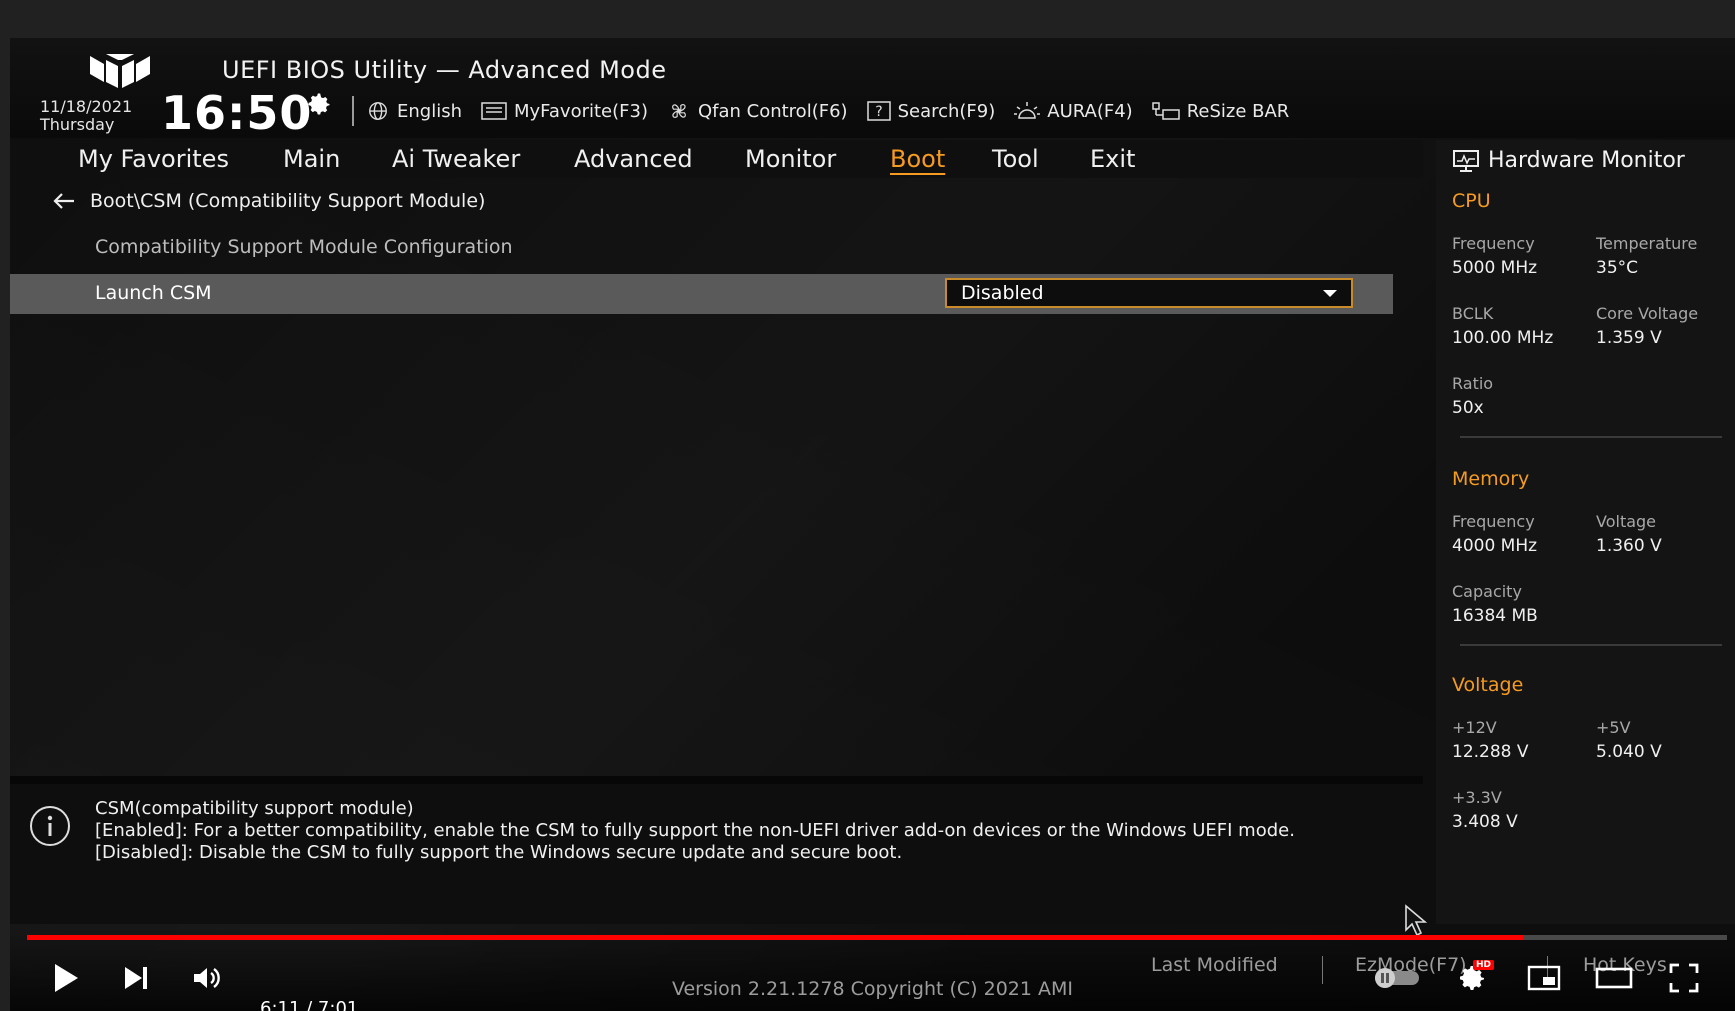  What do you see at coordinates (444, 70) in the screenshot?
I see `page-title: UEFI BIOS Utility — Advanced Mode` at bounding box center [444, 70].